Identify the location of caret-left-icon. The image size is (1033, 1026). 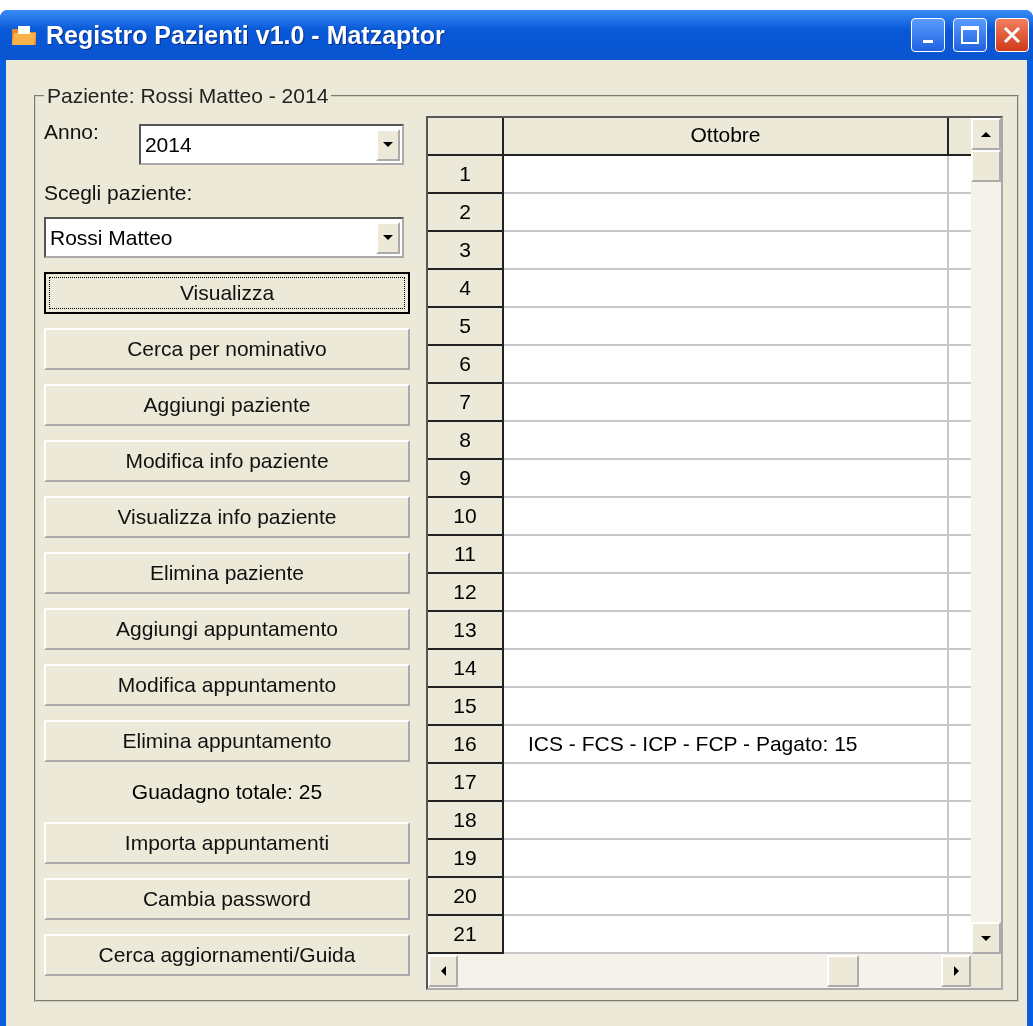
(443, 971).